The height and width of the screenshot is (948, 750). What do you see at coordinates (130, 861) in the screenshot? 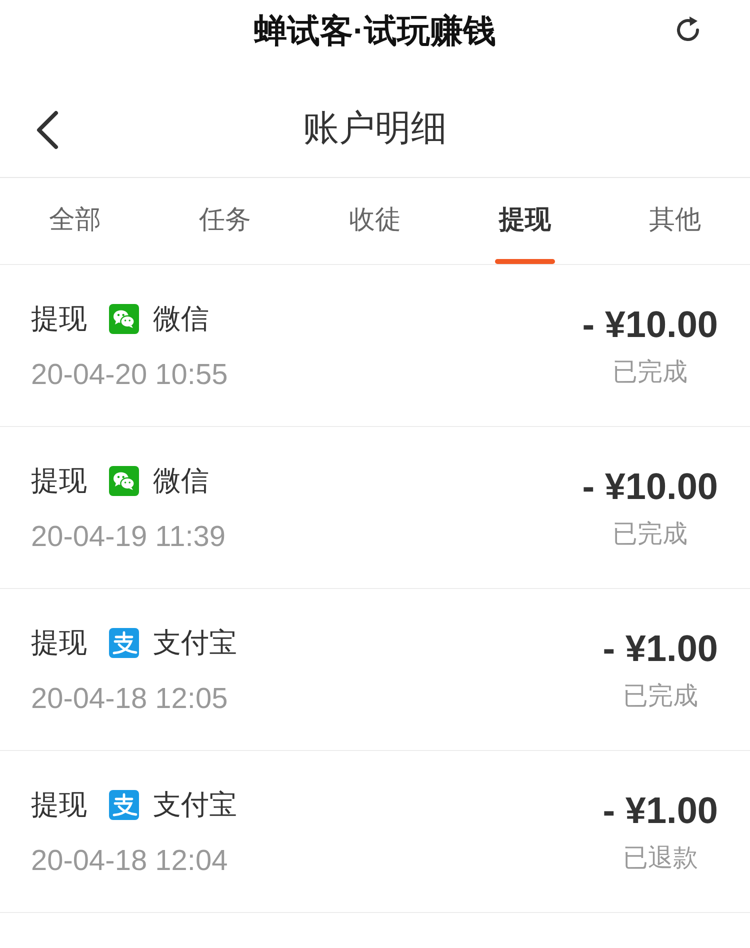
I see `record-time: 20-04-18 12:04` at bounding box center [130, 861].